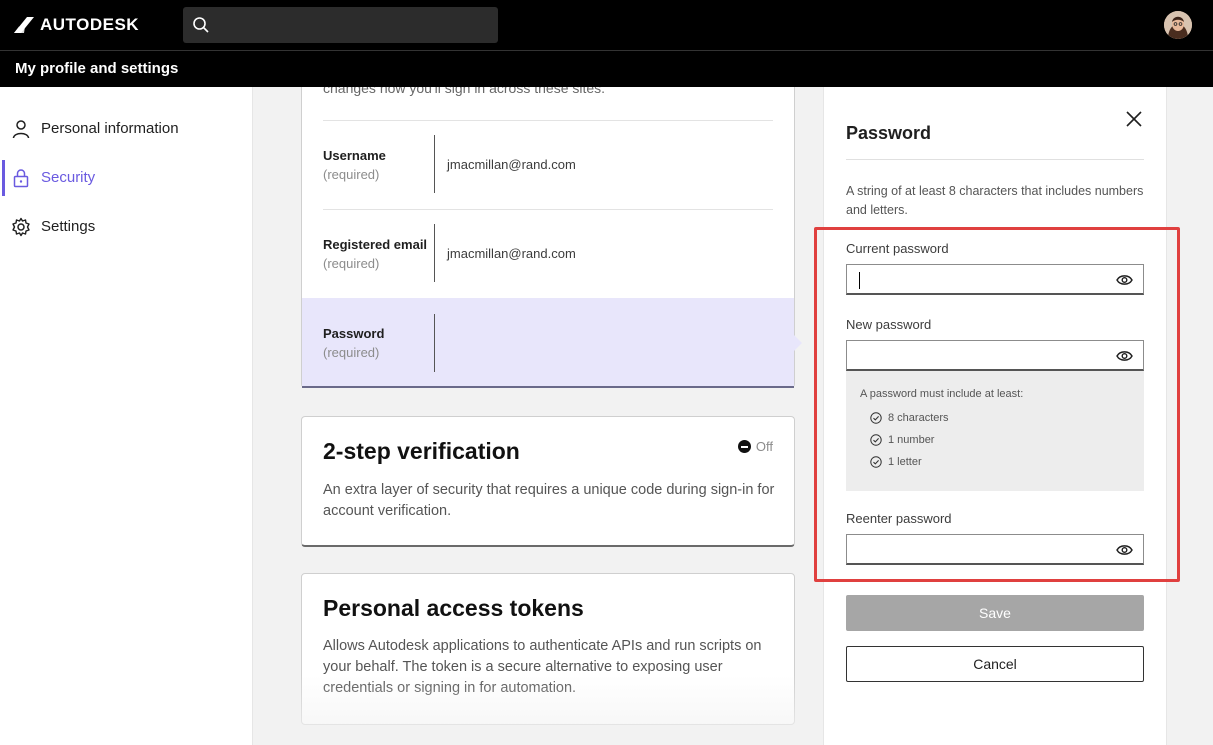 The image size is (1213, 745). What do you see at coordinates (548, 343) in the screenshot?
I see `password-row: Password (required)` at bounding box center [548, 343].